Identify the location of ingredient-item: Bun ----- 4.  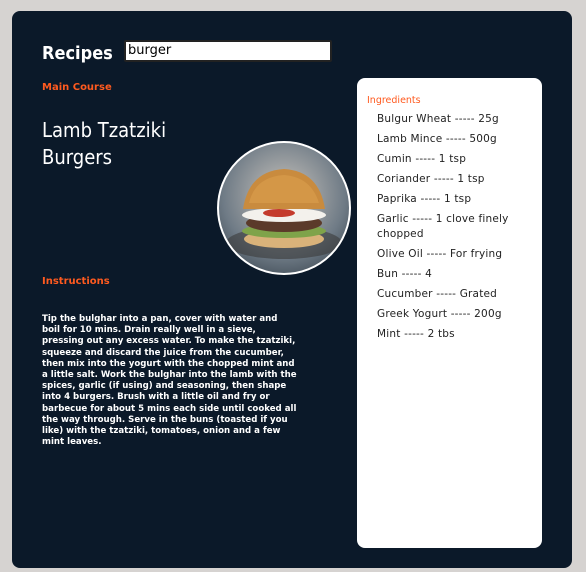
(405, 274).